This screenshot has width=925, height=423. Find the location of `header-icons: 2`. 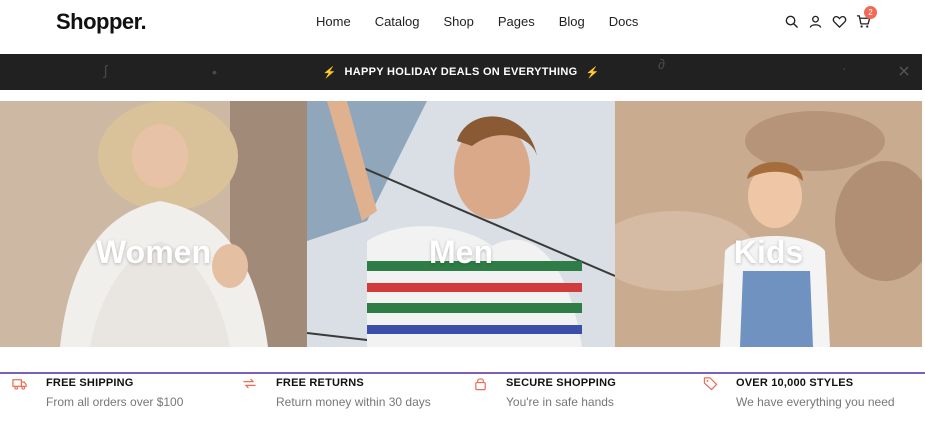

header-icons: 2 is located at coordinates (830, 17).